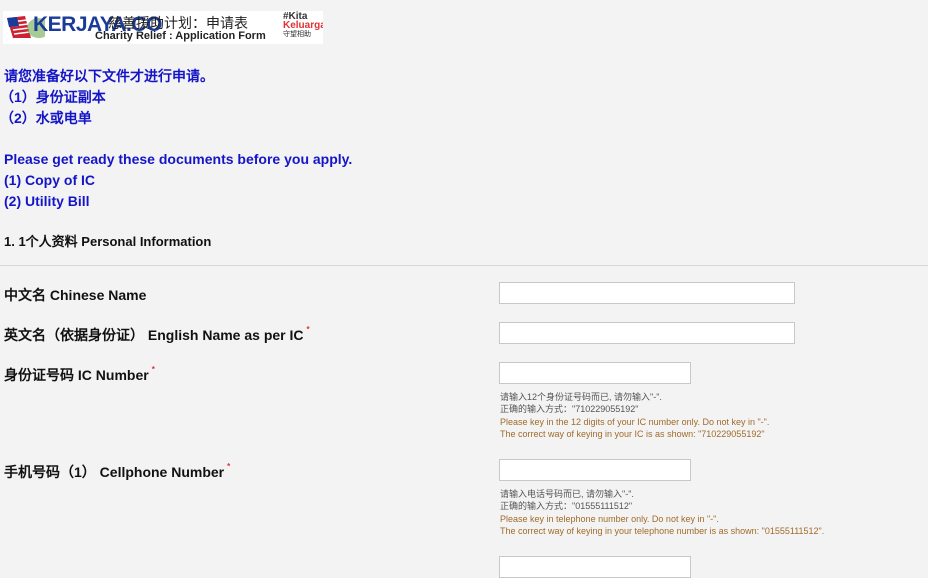 The height and width of the screenshot is (578, 928). I want to click on label-text: 手机号码（1） Cellphone Number, so click(114, 472).